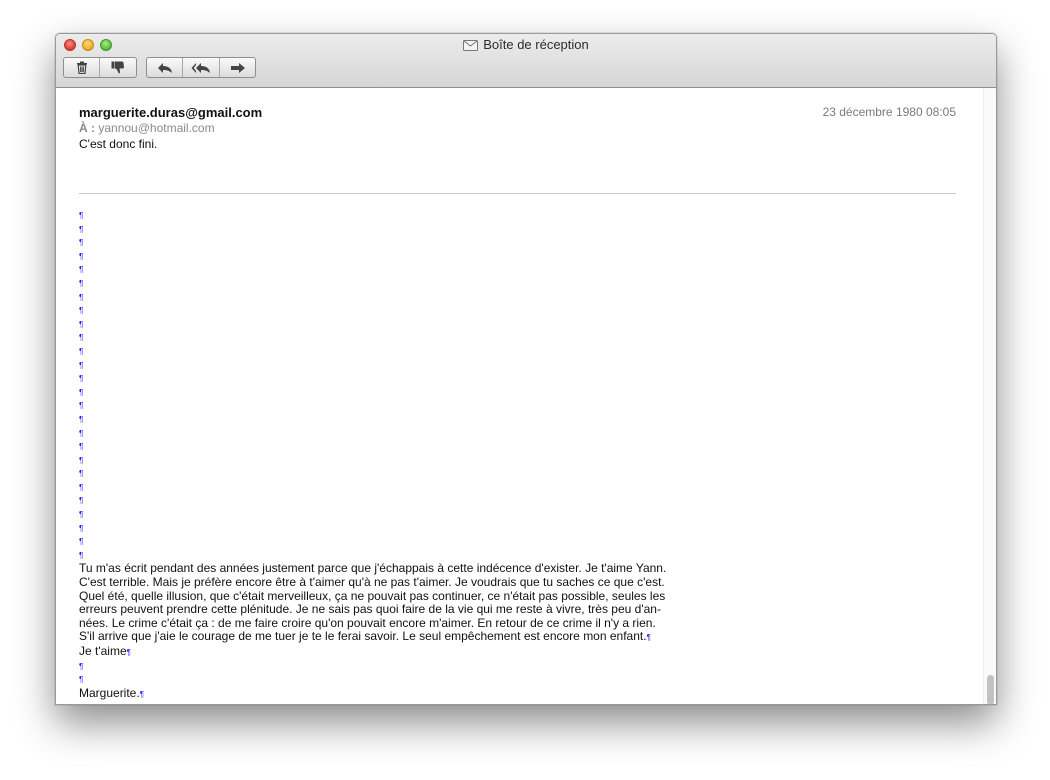 This screenshot has height=780, width=1050. I want to click on envelope-icon, so click(471, 47).